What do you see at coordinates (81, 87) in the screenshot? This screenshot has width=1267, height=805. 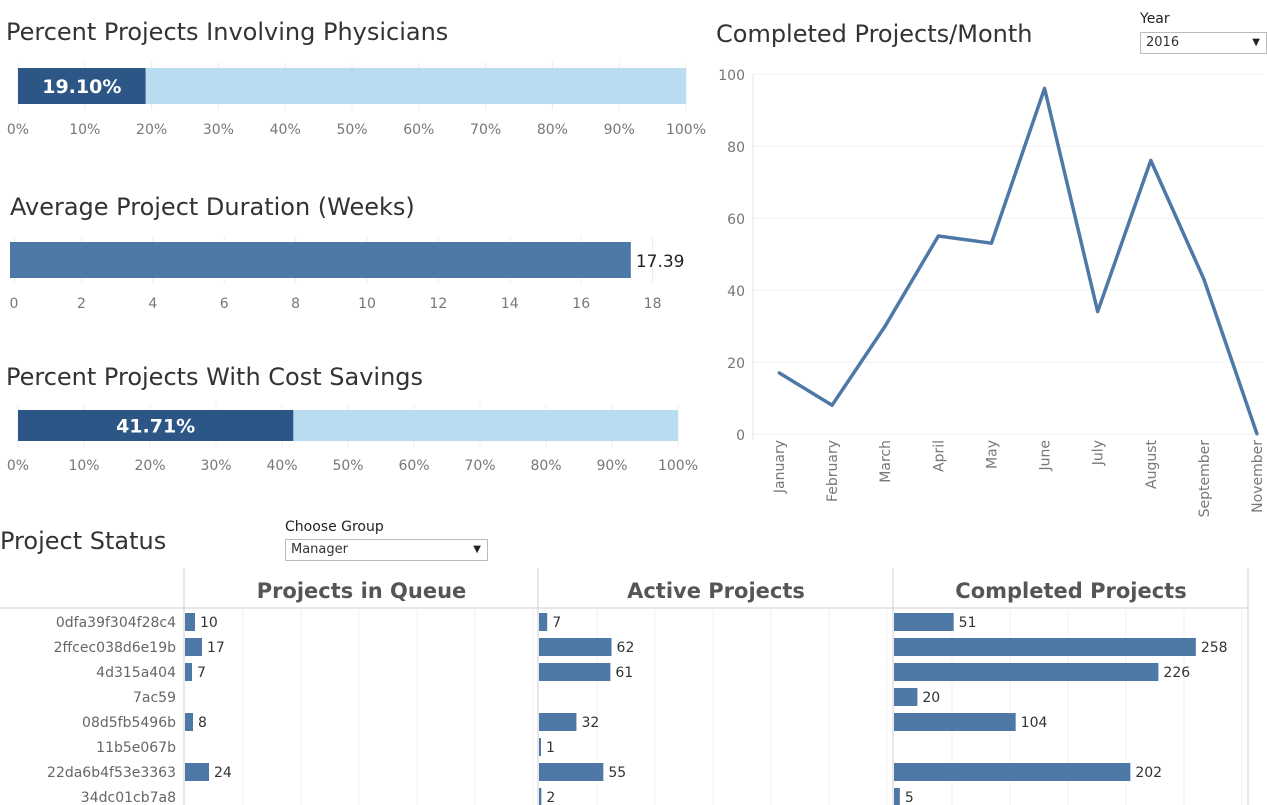 I see `physicians-value-label: 19.10%` at bounding box center [81, 87].